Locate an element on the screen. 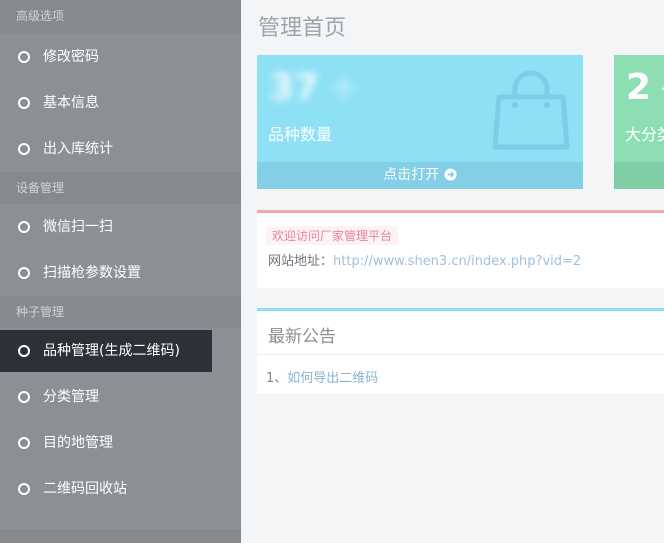 The image size is (664, 543). notice-index: 1、 is located at coordinates (277, 378).